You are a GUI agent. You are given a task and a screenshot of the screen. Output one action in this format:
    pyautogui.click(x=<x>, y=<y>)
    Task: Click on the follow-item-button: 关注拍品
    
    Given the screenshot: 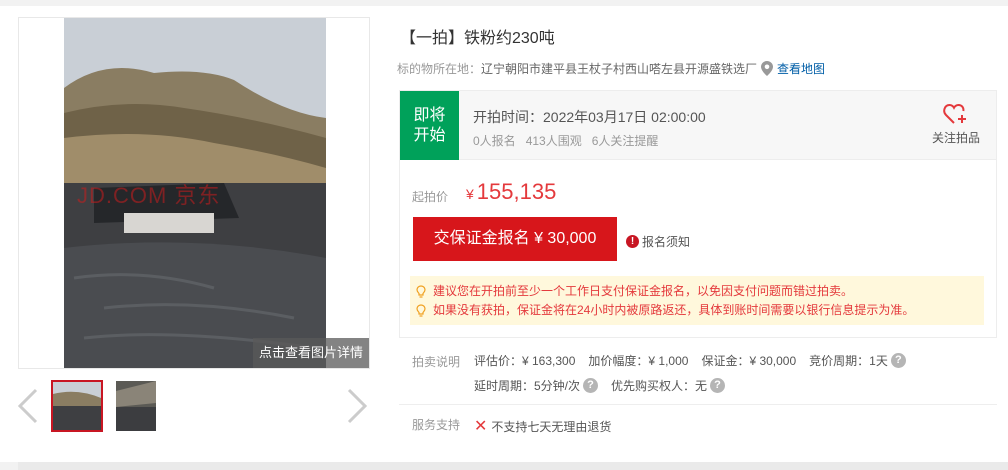 What is the action you would take?
    pyautogui.click(x=956, y=124)
    